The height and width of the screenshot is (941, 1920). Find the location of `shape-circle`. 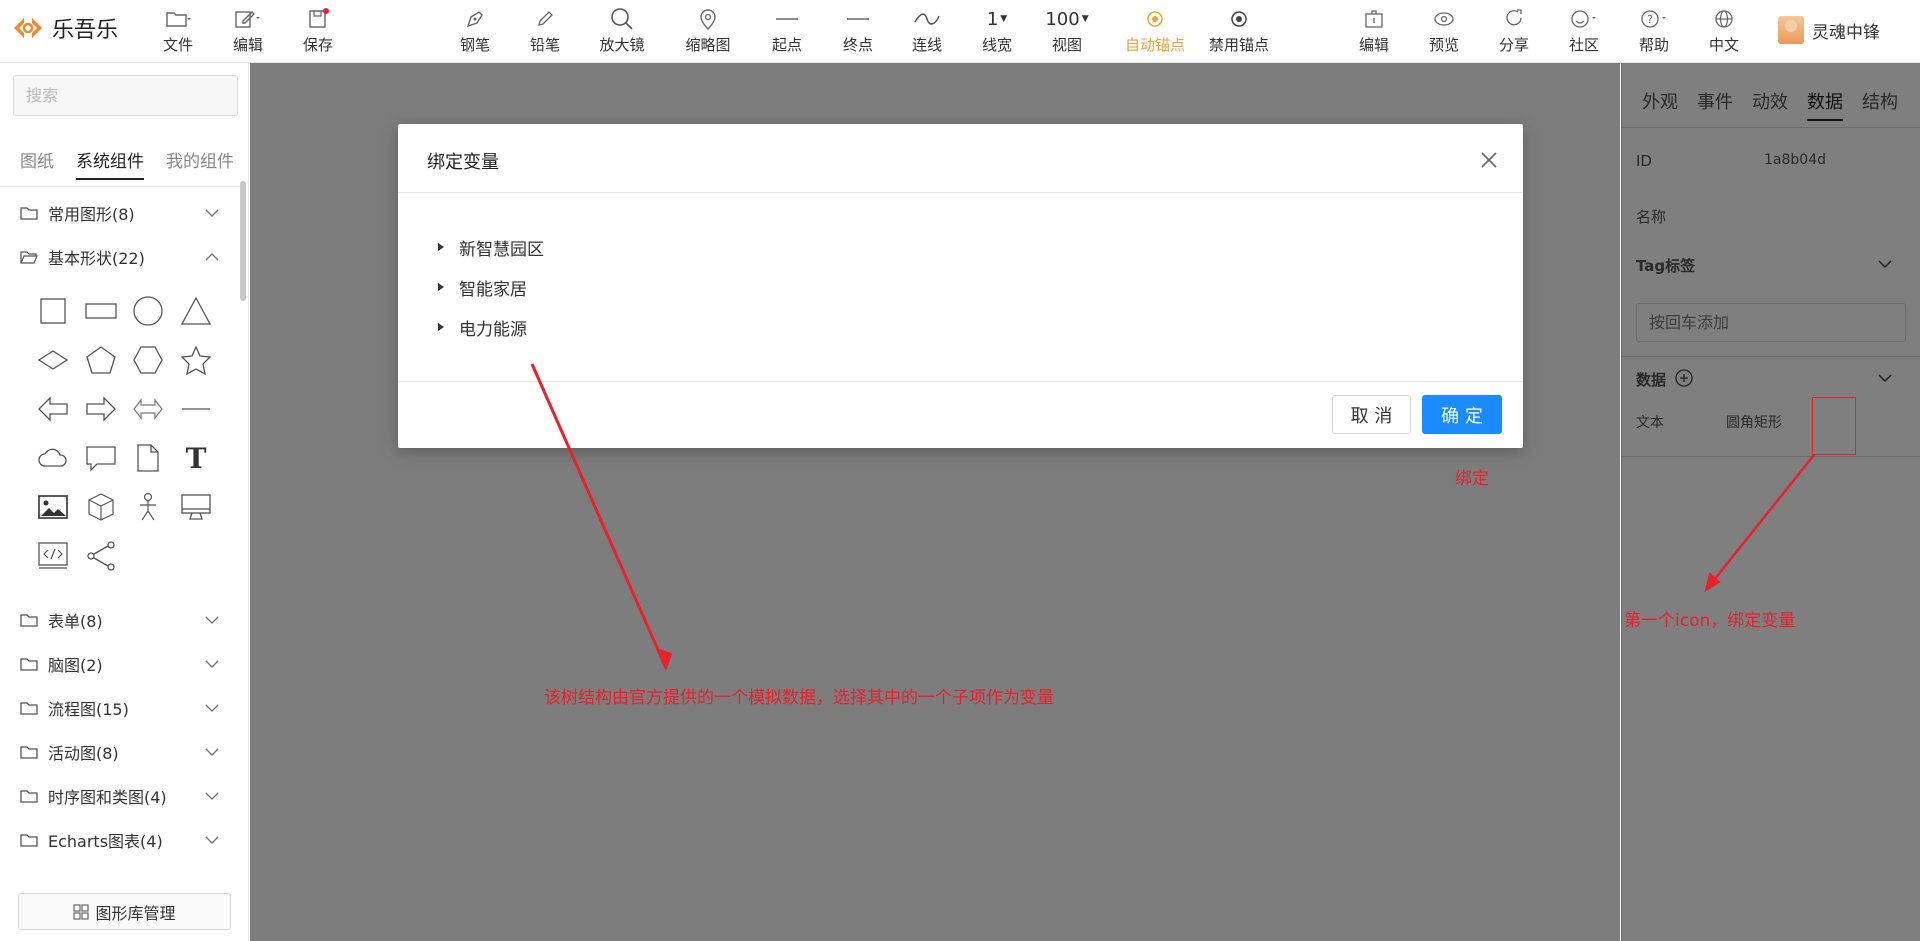

shape-circle is located at coordinates (148, 311).